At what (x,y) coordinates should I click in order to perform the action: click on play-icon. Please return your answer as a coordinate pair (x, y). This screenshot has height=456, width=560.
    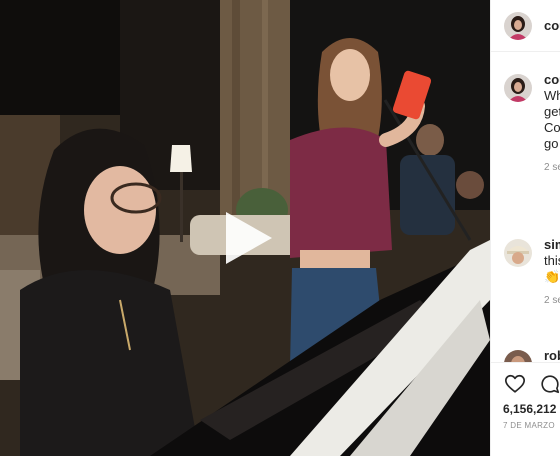
    Looking at the image, I should click on (249, 238).